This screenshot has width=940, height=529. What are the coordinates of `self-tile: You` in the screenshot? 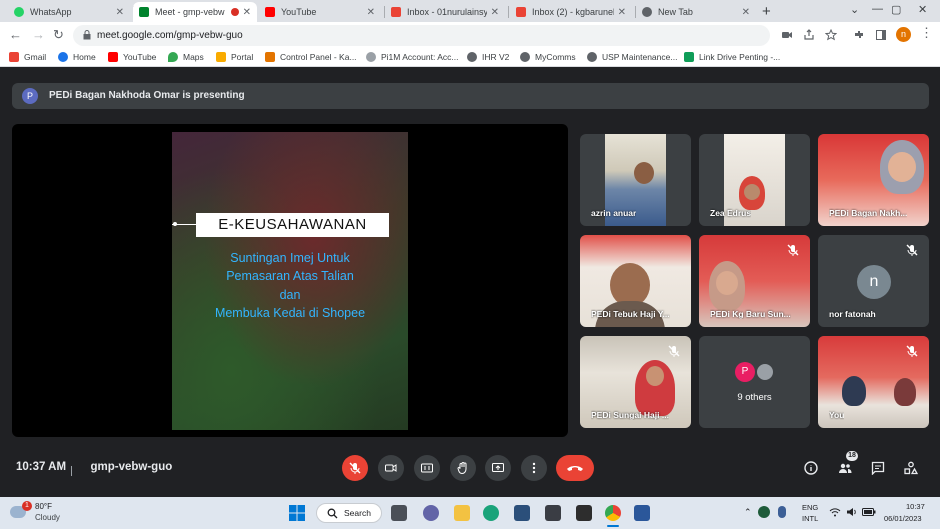 It's located at (873, 382).